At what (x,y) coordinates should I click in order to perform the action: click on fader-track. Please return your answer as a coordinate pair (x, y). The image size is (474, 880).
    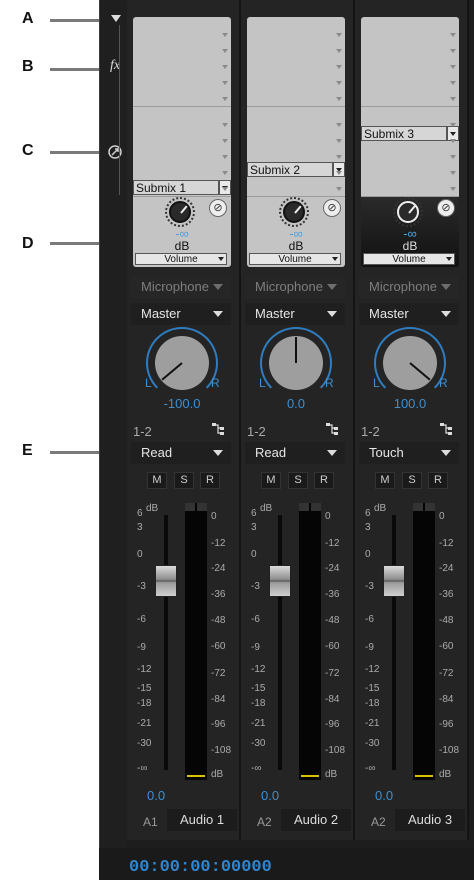
    Looking at the image, I should click on (280, 642).